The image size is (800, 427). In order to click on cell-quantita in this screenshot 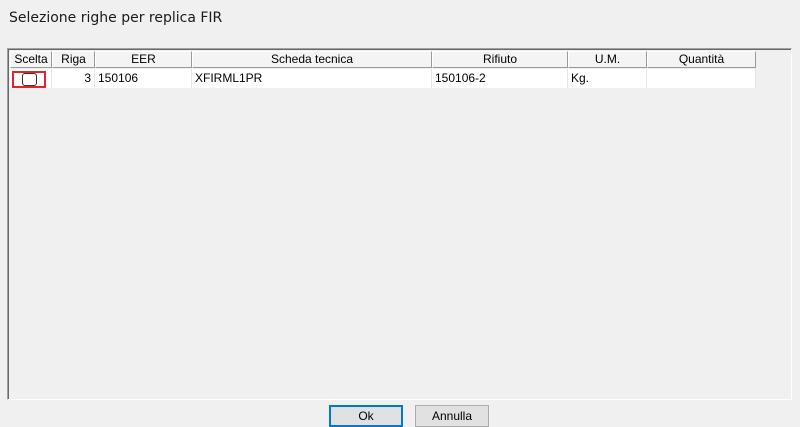, I will do `click(701, 78)`.